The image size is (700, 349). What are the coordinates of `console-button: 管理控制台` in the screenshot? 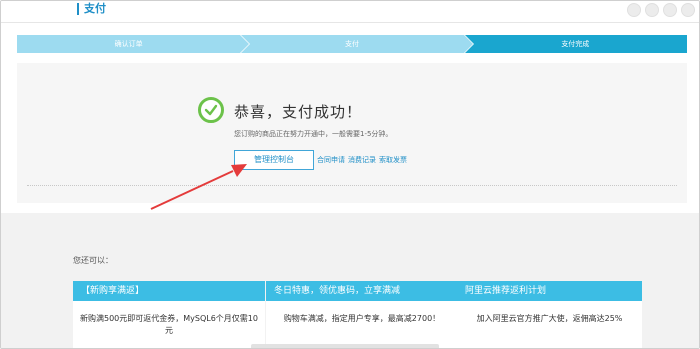 It's located at (274, 160).